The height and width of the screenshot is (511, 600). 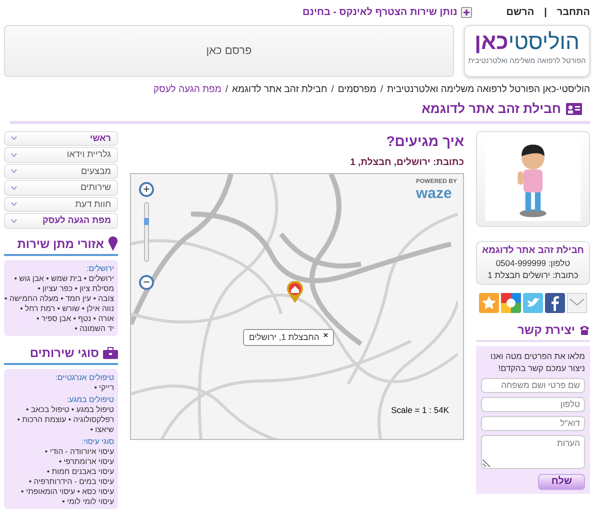 What do you see at coordinates (533, 274) in the screenshot?
I see `address-text: כתובת: ירושלים חבצלת 1` at bounding box center [533, 274].